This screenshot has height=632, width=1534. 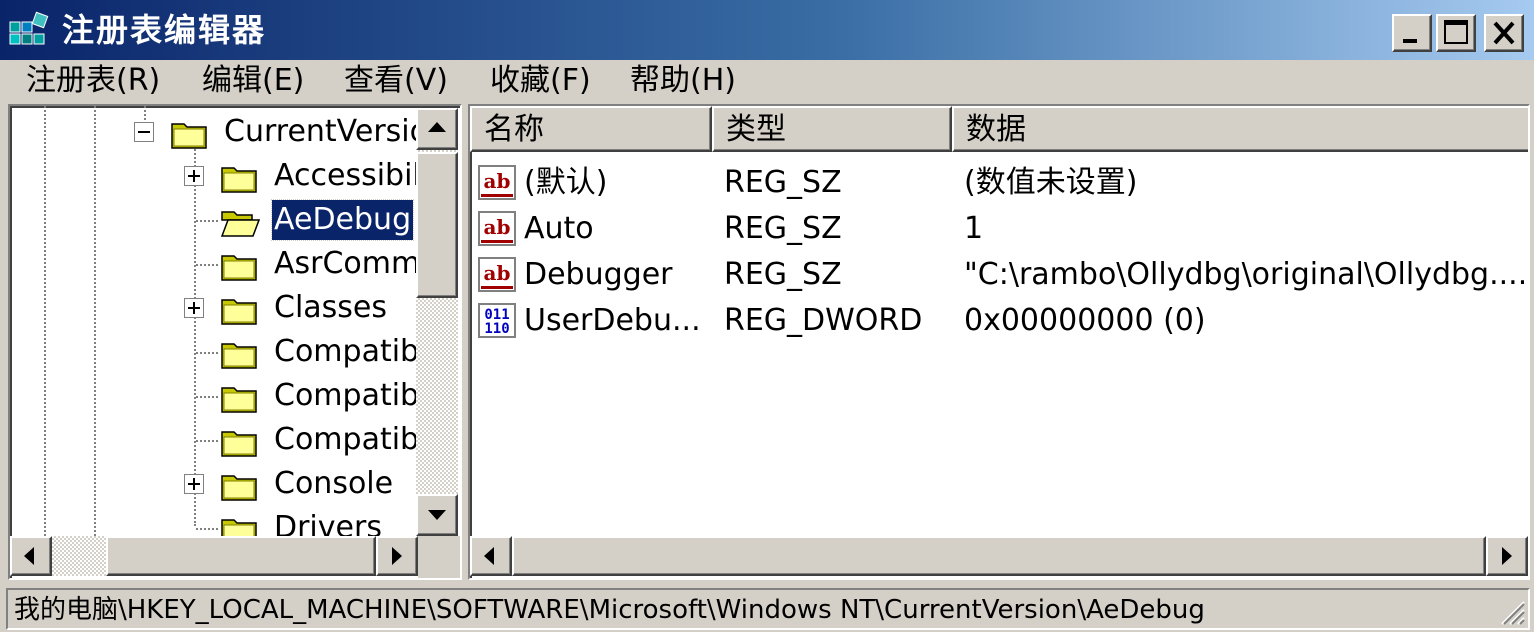 I want to click on regedit-icon, so click(x=29, y=28).